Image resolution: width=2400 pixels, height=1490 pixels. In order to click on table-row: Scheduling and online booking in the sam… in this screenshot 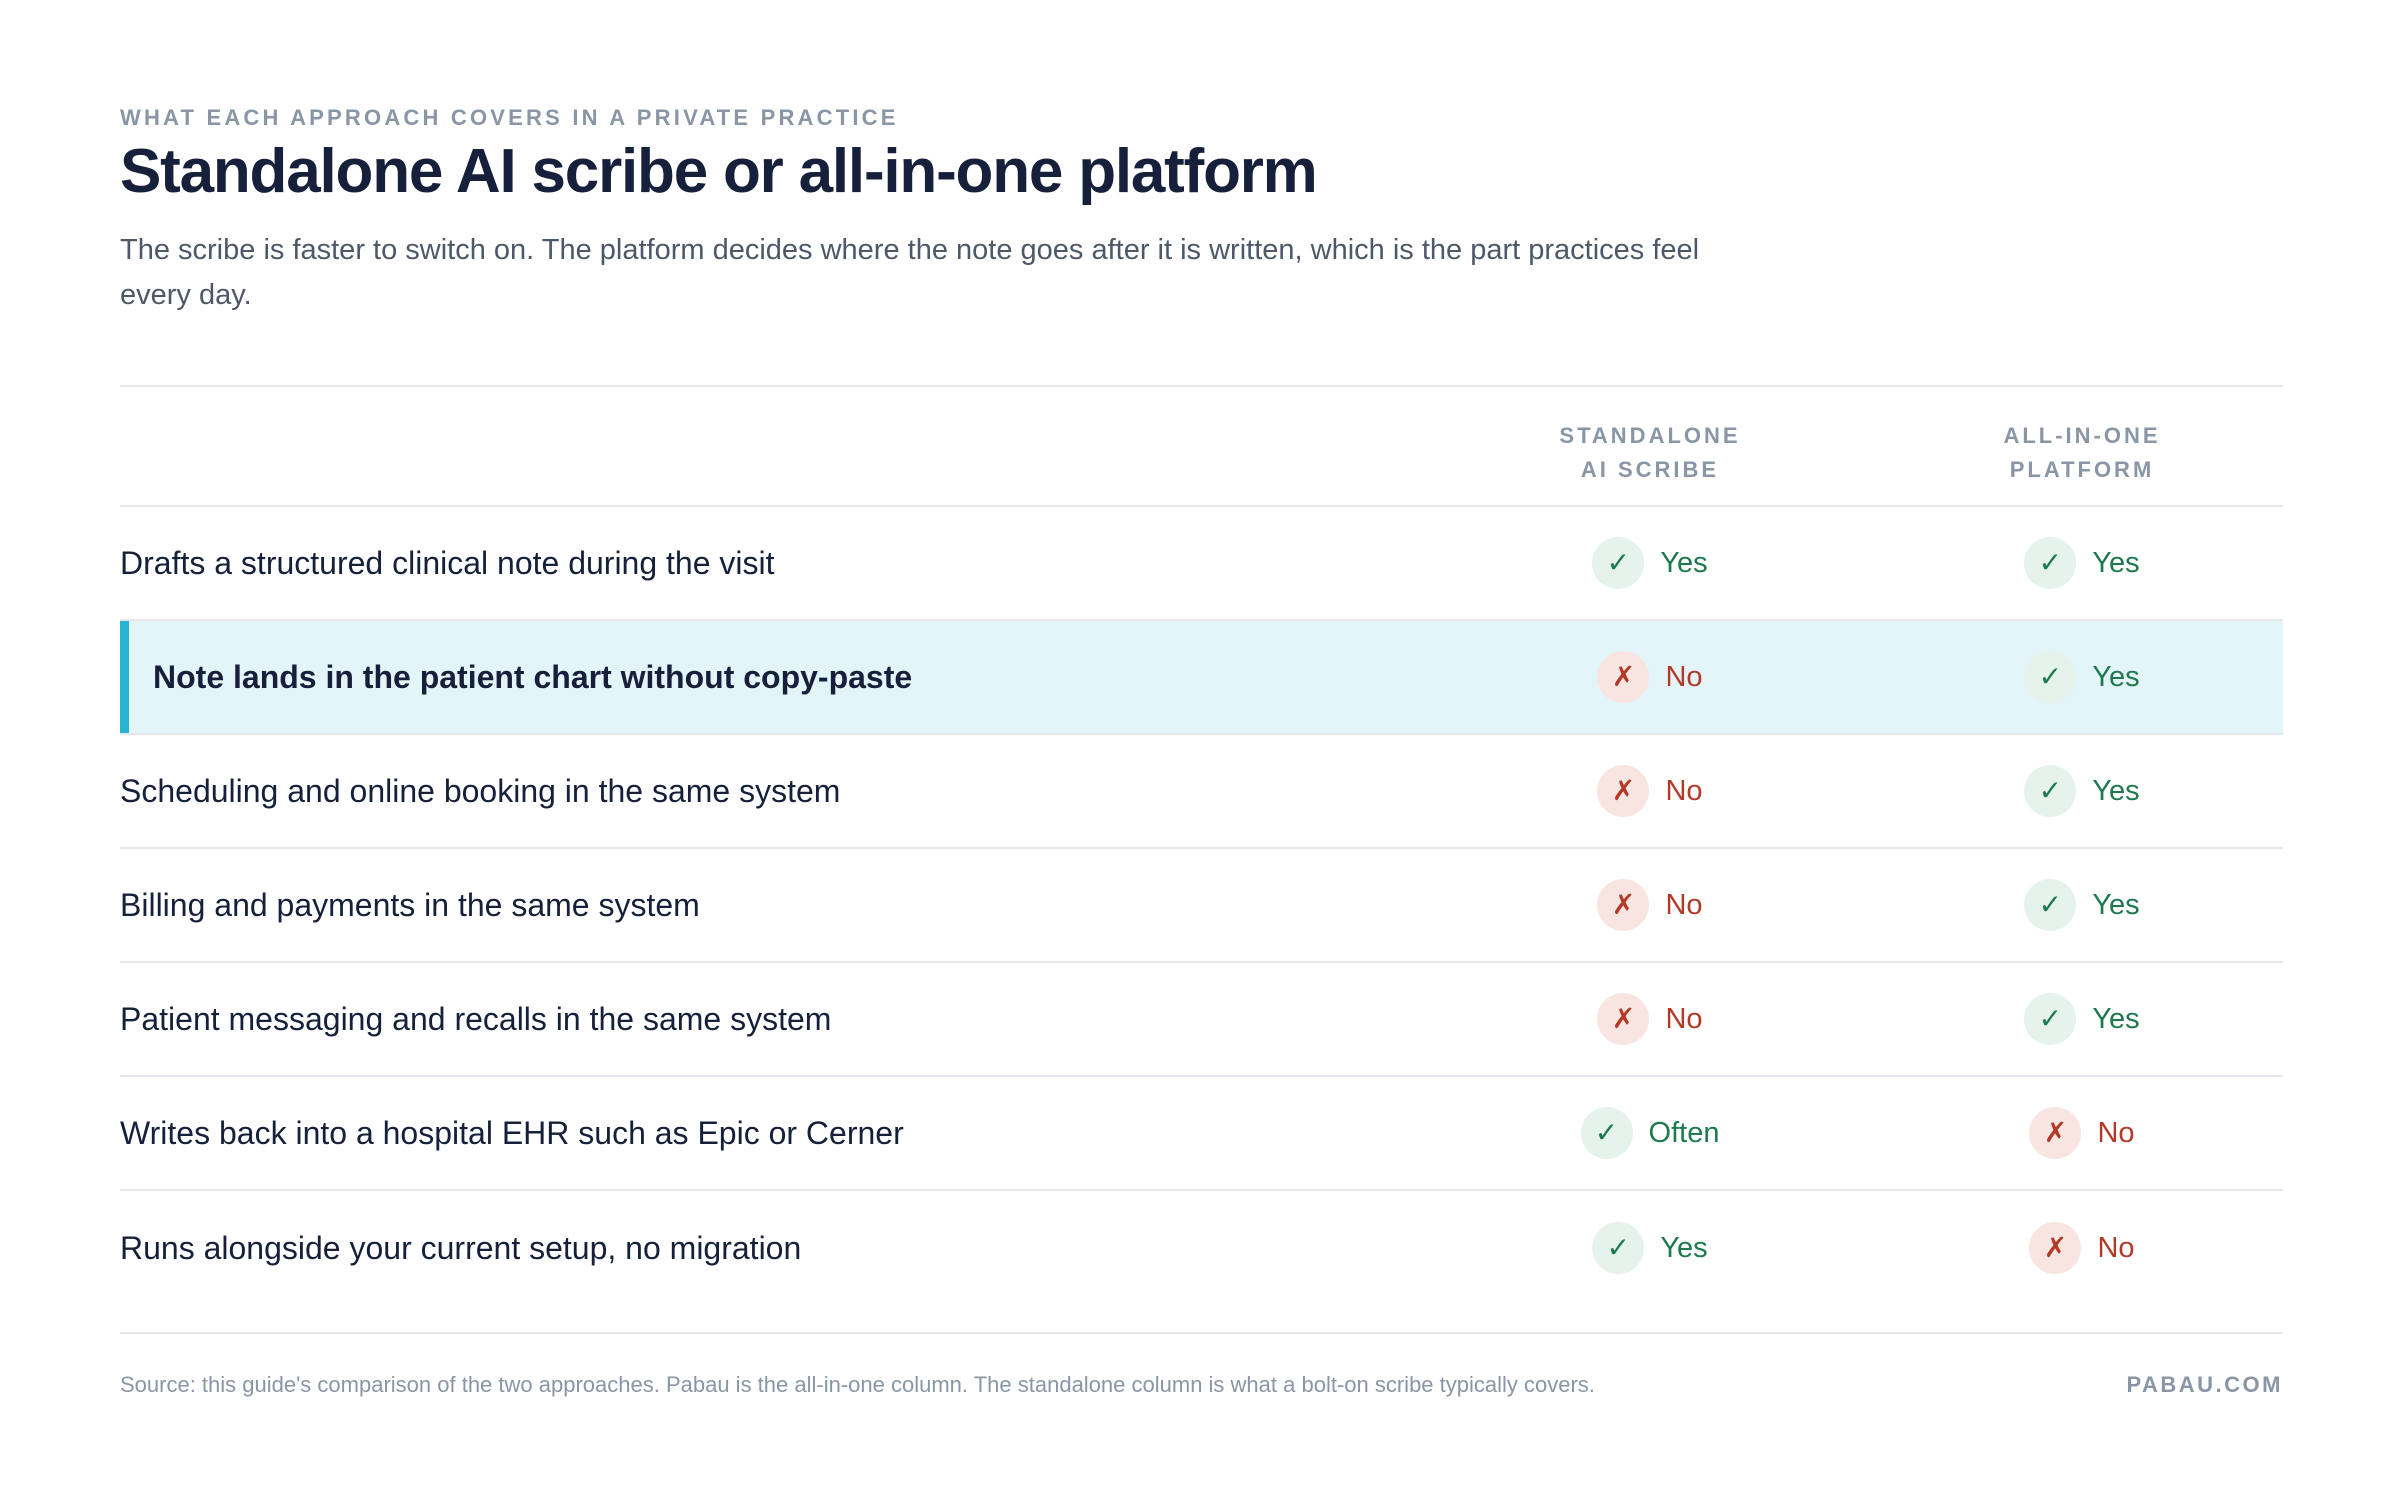, I will do `click(1201, 792)`.